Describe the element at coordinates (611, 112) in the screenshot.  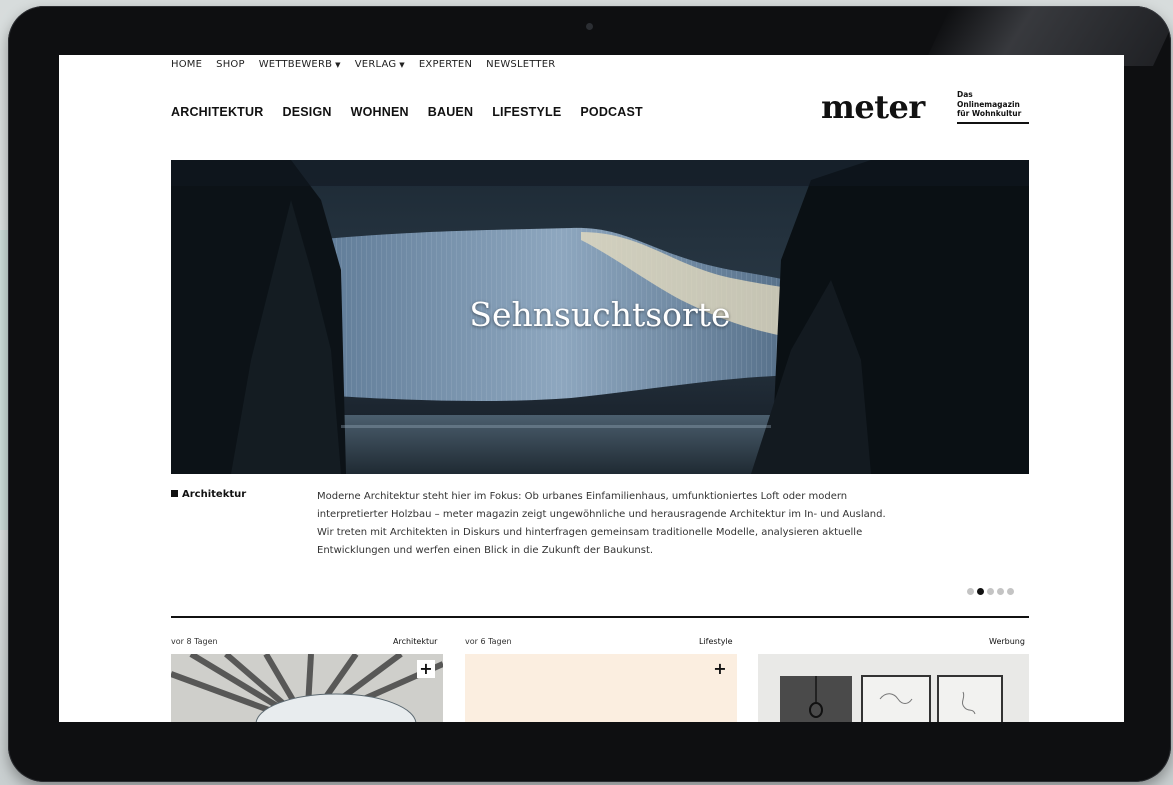
I see `main-nav-podcast: PODCAST` at that location.